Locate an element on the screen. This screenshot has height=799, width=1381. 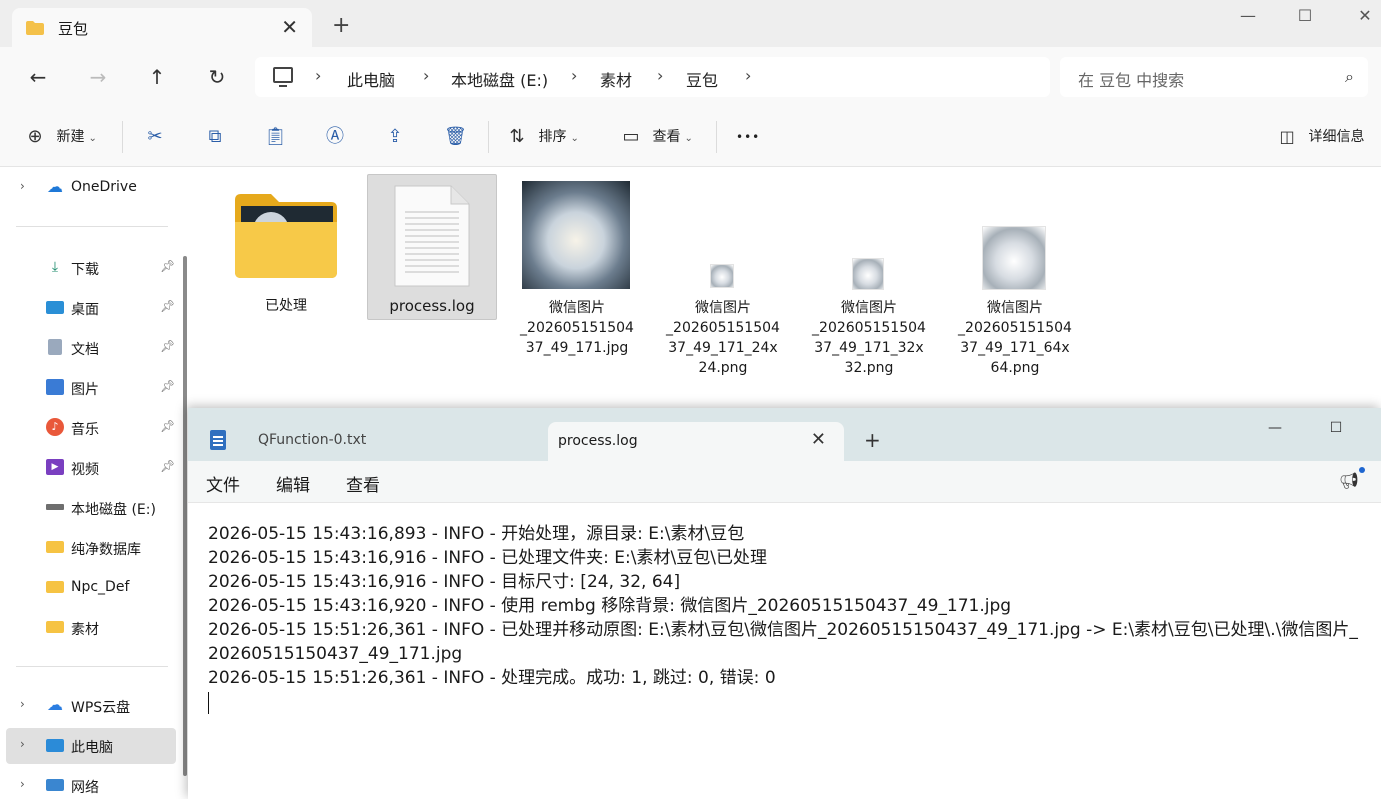
sidebar-item-desktop: 桌面 📌︎ is located at coordinates (88, 308).